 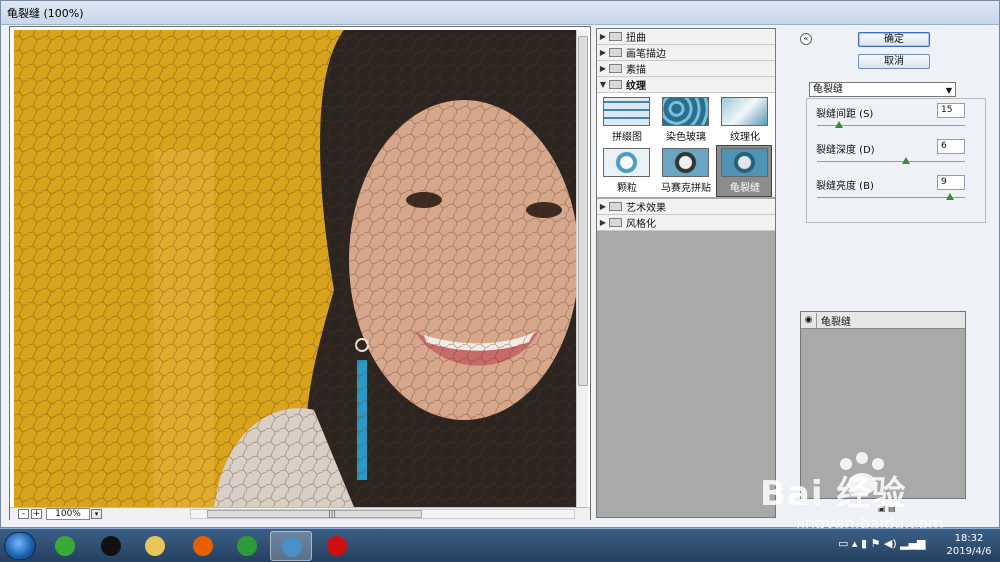 What do you see at coordinates (745, 188) in the screenshot?
I see `tile-label: 龟裂缝` at bounding box center [745, 188].